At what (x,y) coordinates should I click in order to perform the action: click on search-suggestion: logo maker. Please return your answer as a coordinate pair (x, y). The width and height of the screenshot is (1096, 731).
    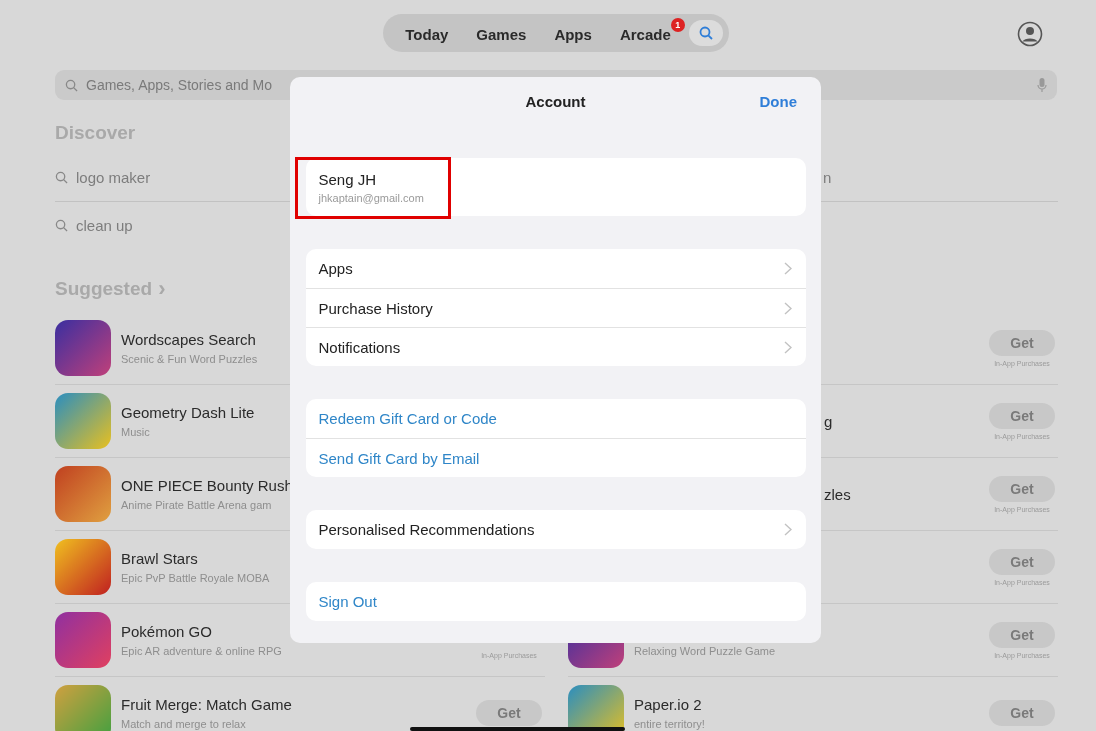
    Looking at the image, I should click on (113, 177).